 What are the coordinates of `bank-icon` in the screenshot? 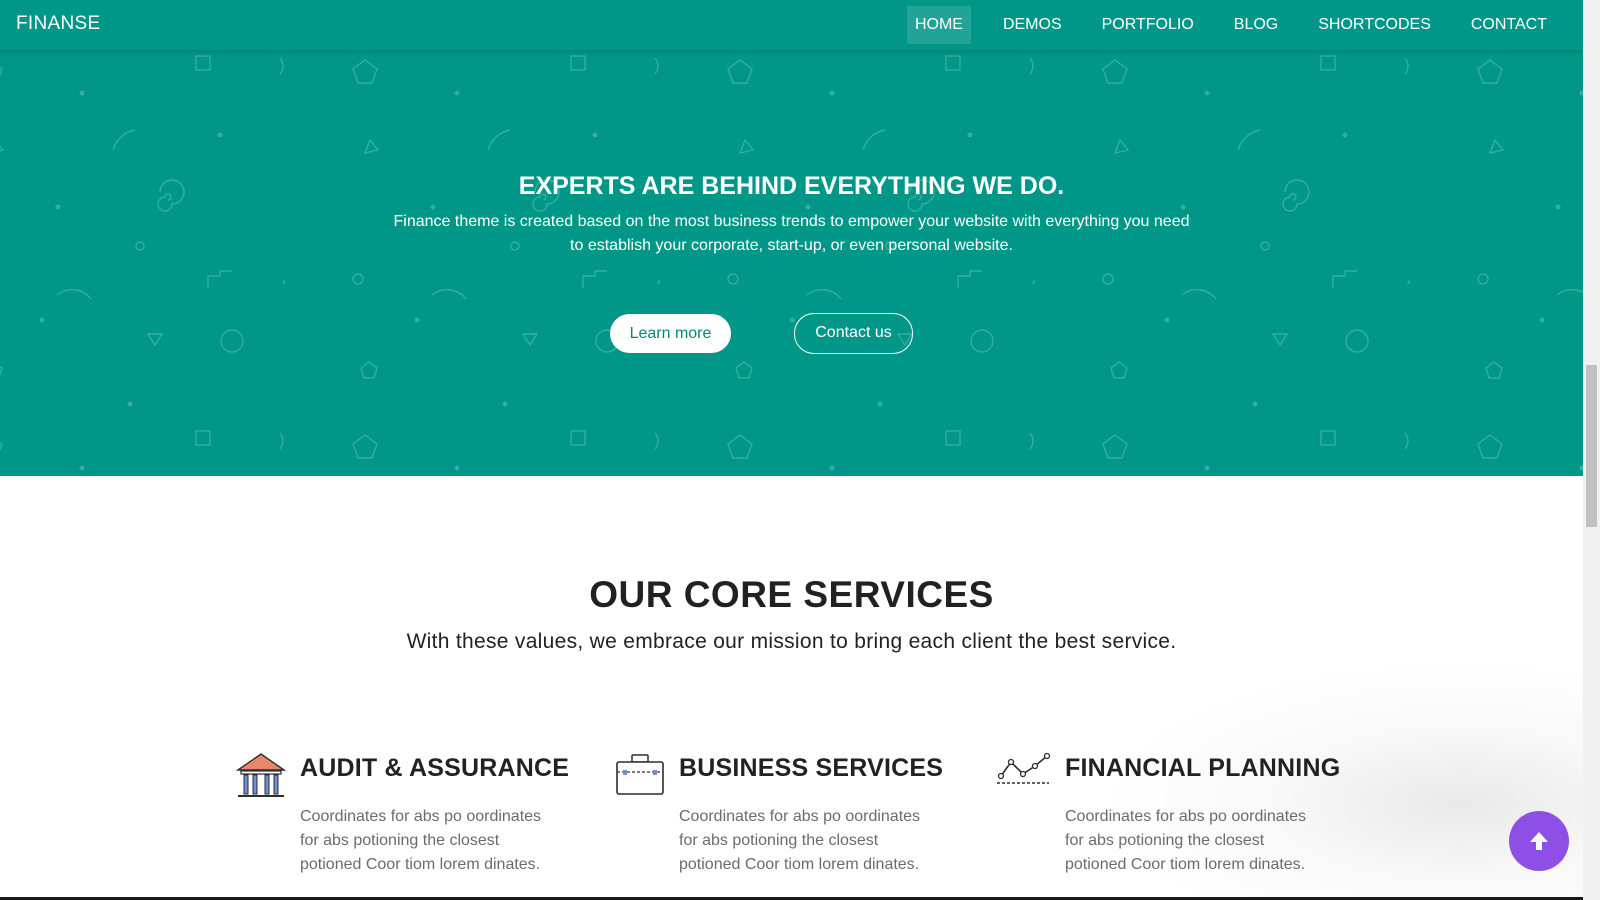 It's located at (261, 775).